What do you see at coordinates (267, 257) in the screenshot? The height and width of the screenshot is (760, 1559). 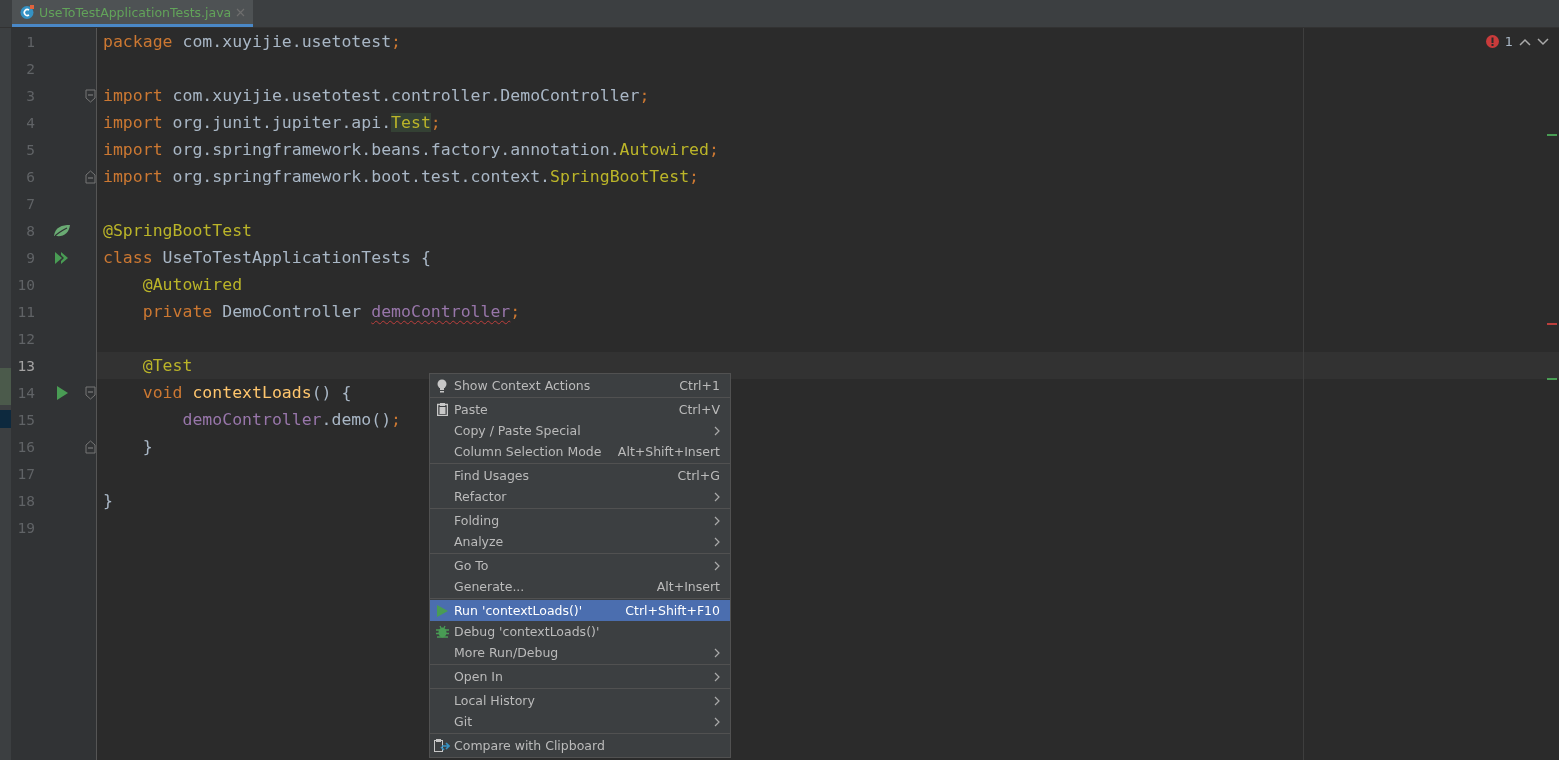 I see `code-line: class UseToTestApplicationTests {` at bounding box center [267, 257].